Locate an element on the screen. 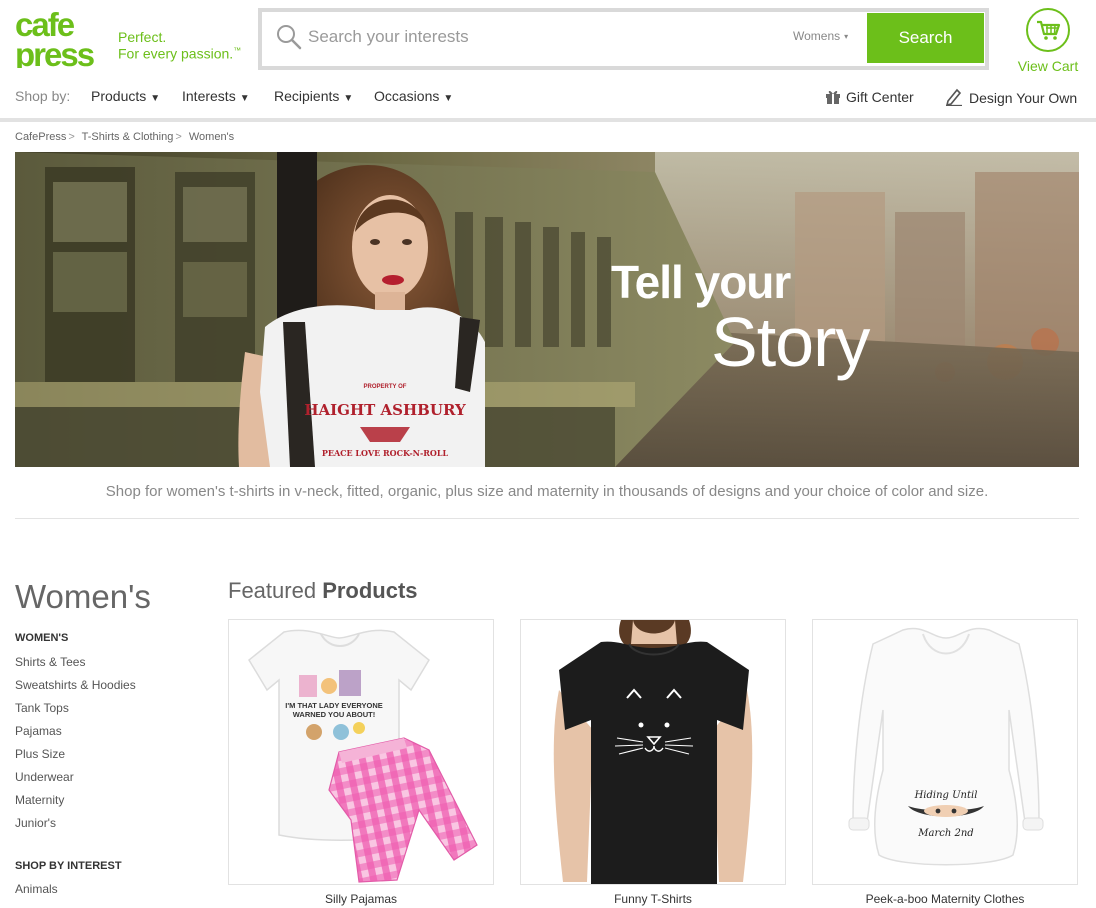  pencil-icon is located at coordinates (953, 97).